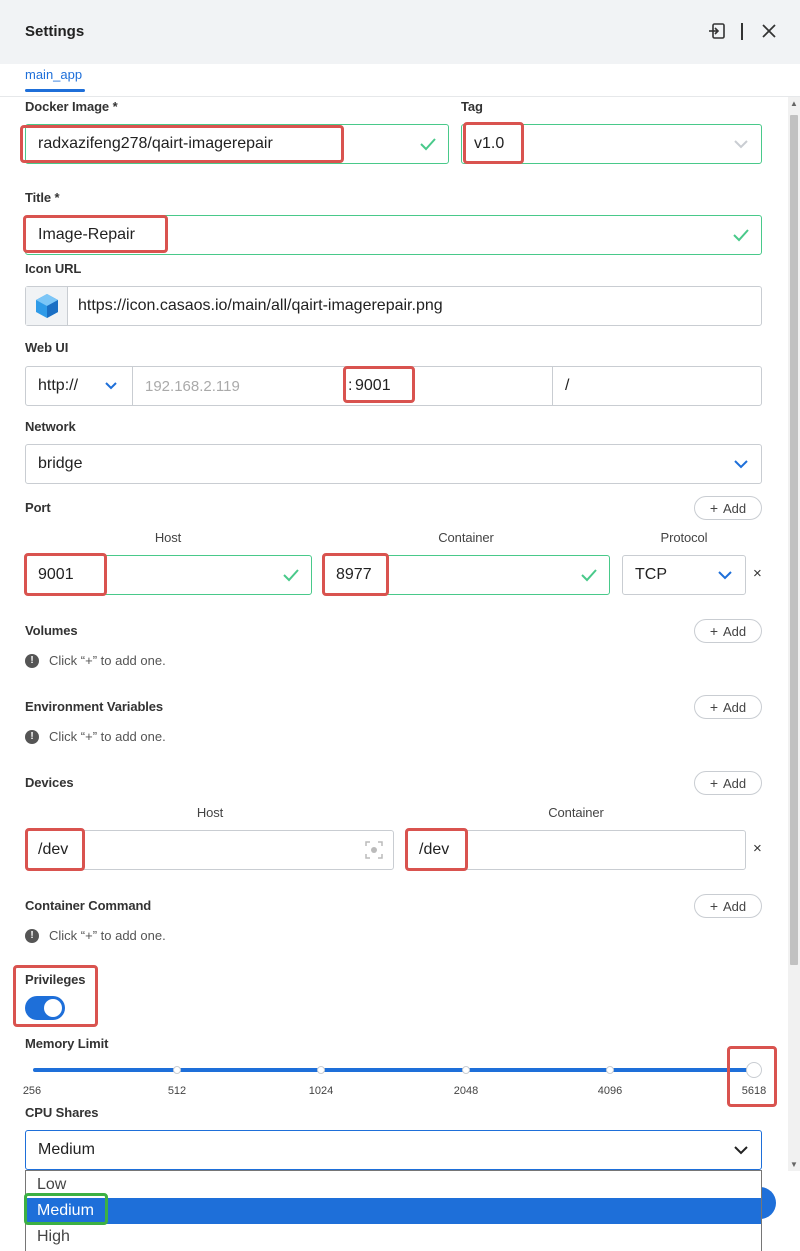 This screenshot has width=800, height=1251. What do you see at coordinates (757, 573) in the screenshot?
I see `remove-port-button: ×` at bounding box center [757, 573].